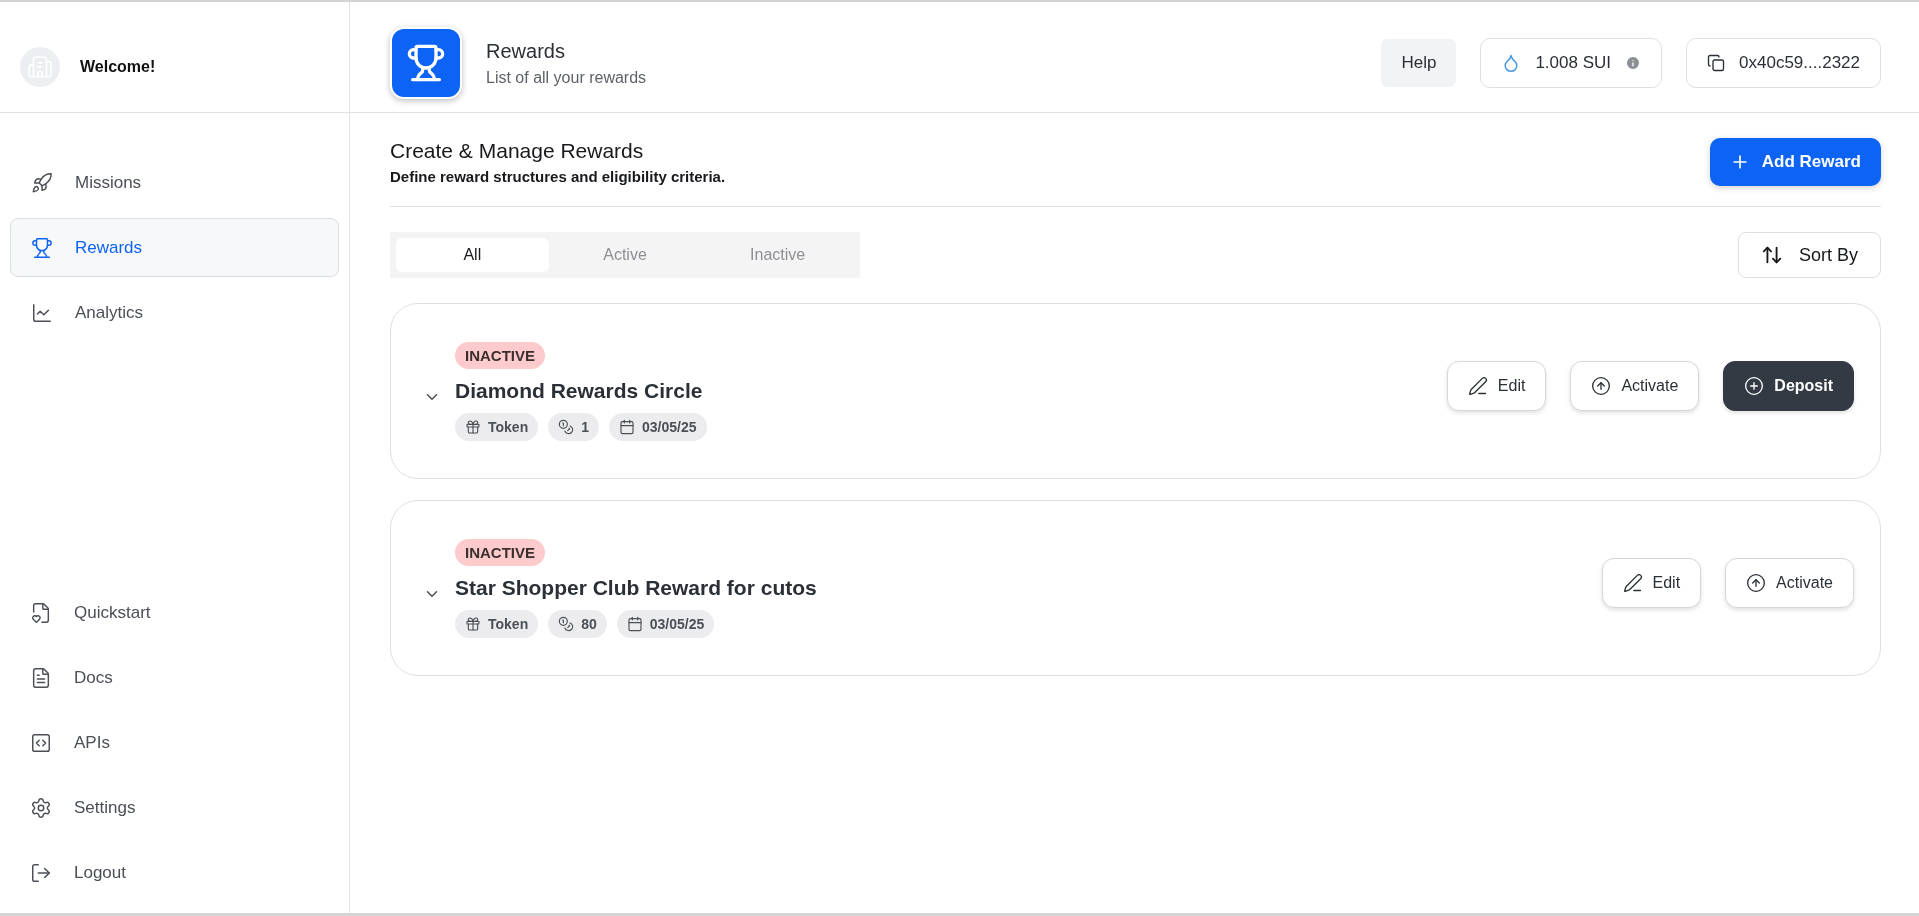 The image size is (1919, 916). What do you see at coordinates (118, 67) in the screenshot?
I see `welcome-text: Welcome!` at bounding box center [118, 67].